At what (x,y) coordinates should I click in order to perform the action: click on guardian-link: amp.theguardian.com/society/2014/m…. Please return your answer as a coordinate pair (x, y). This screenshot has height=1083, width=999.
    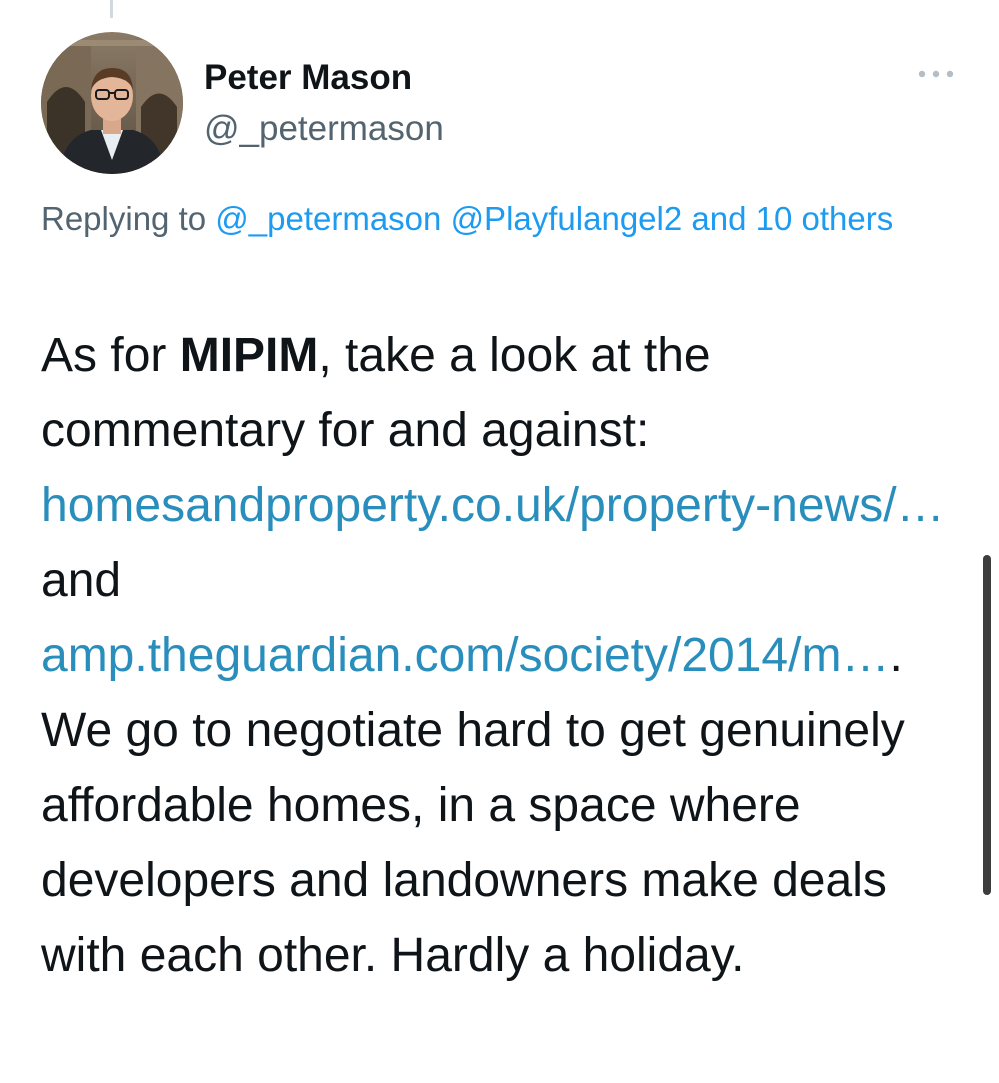
    Looking at the image, I should click on (465, 655).